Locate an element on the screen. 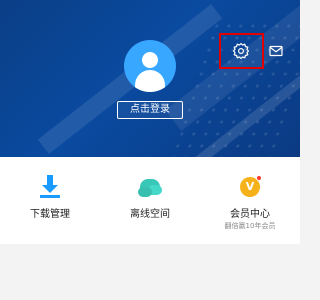 This screenshot has height=300, width=320. tile-sub-label: 翻倍赢10年会员 is located at coordinates (250, 226).